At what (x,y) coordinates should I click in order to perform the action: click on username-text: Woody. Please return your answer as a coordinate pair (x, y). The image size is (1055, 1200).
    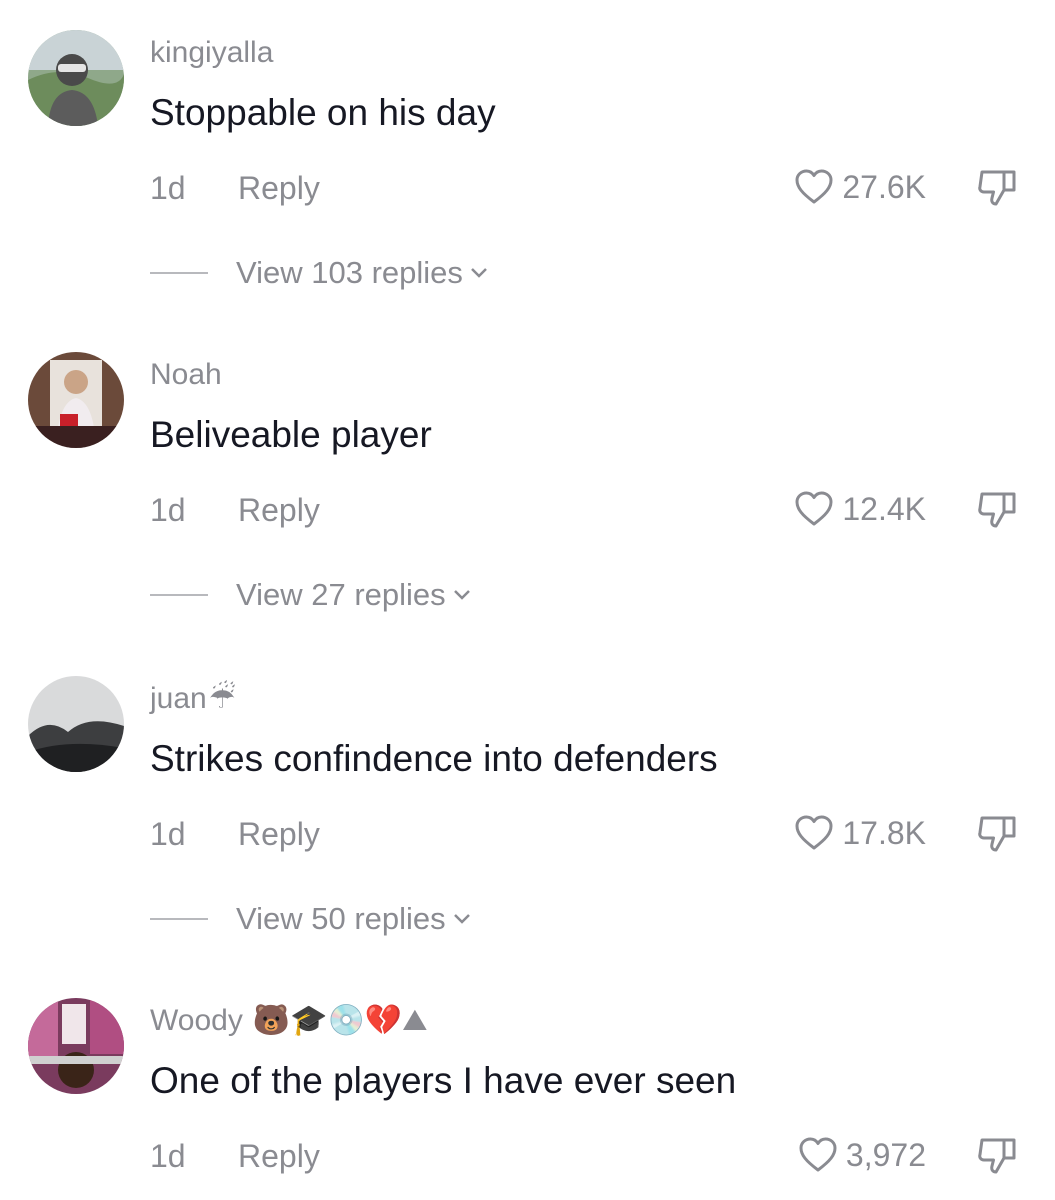
    Looking at the image, I should click on (196, 1020).